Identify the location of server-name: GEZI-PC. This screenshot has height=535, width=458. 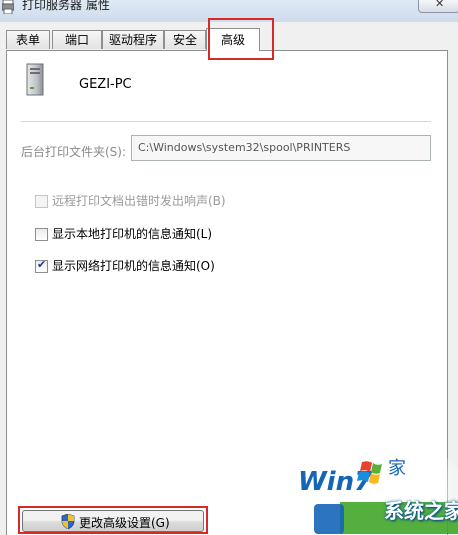
(105, 84).